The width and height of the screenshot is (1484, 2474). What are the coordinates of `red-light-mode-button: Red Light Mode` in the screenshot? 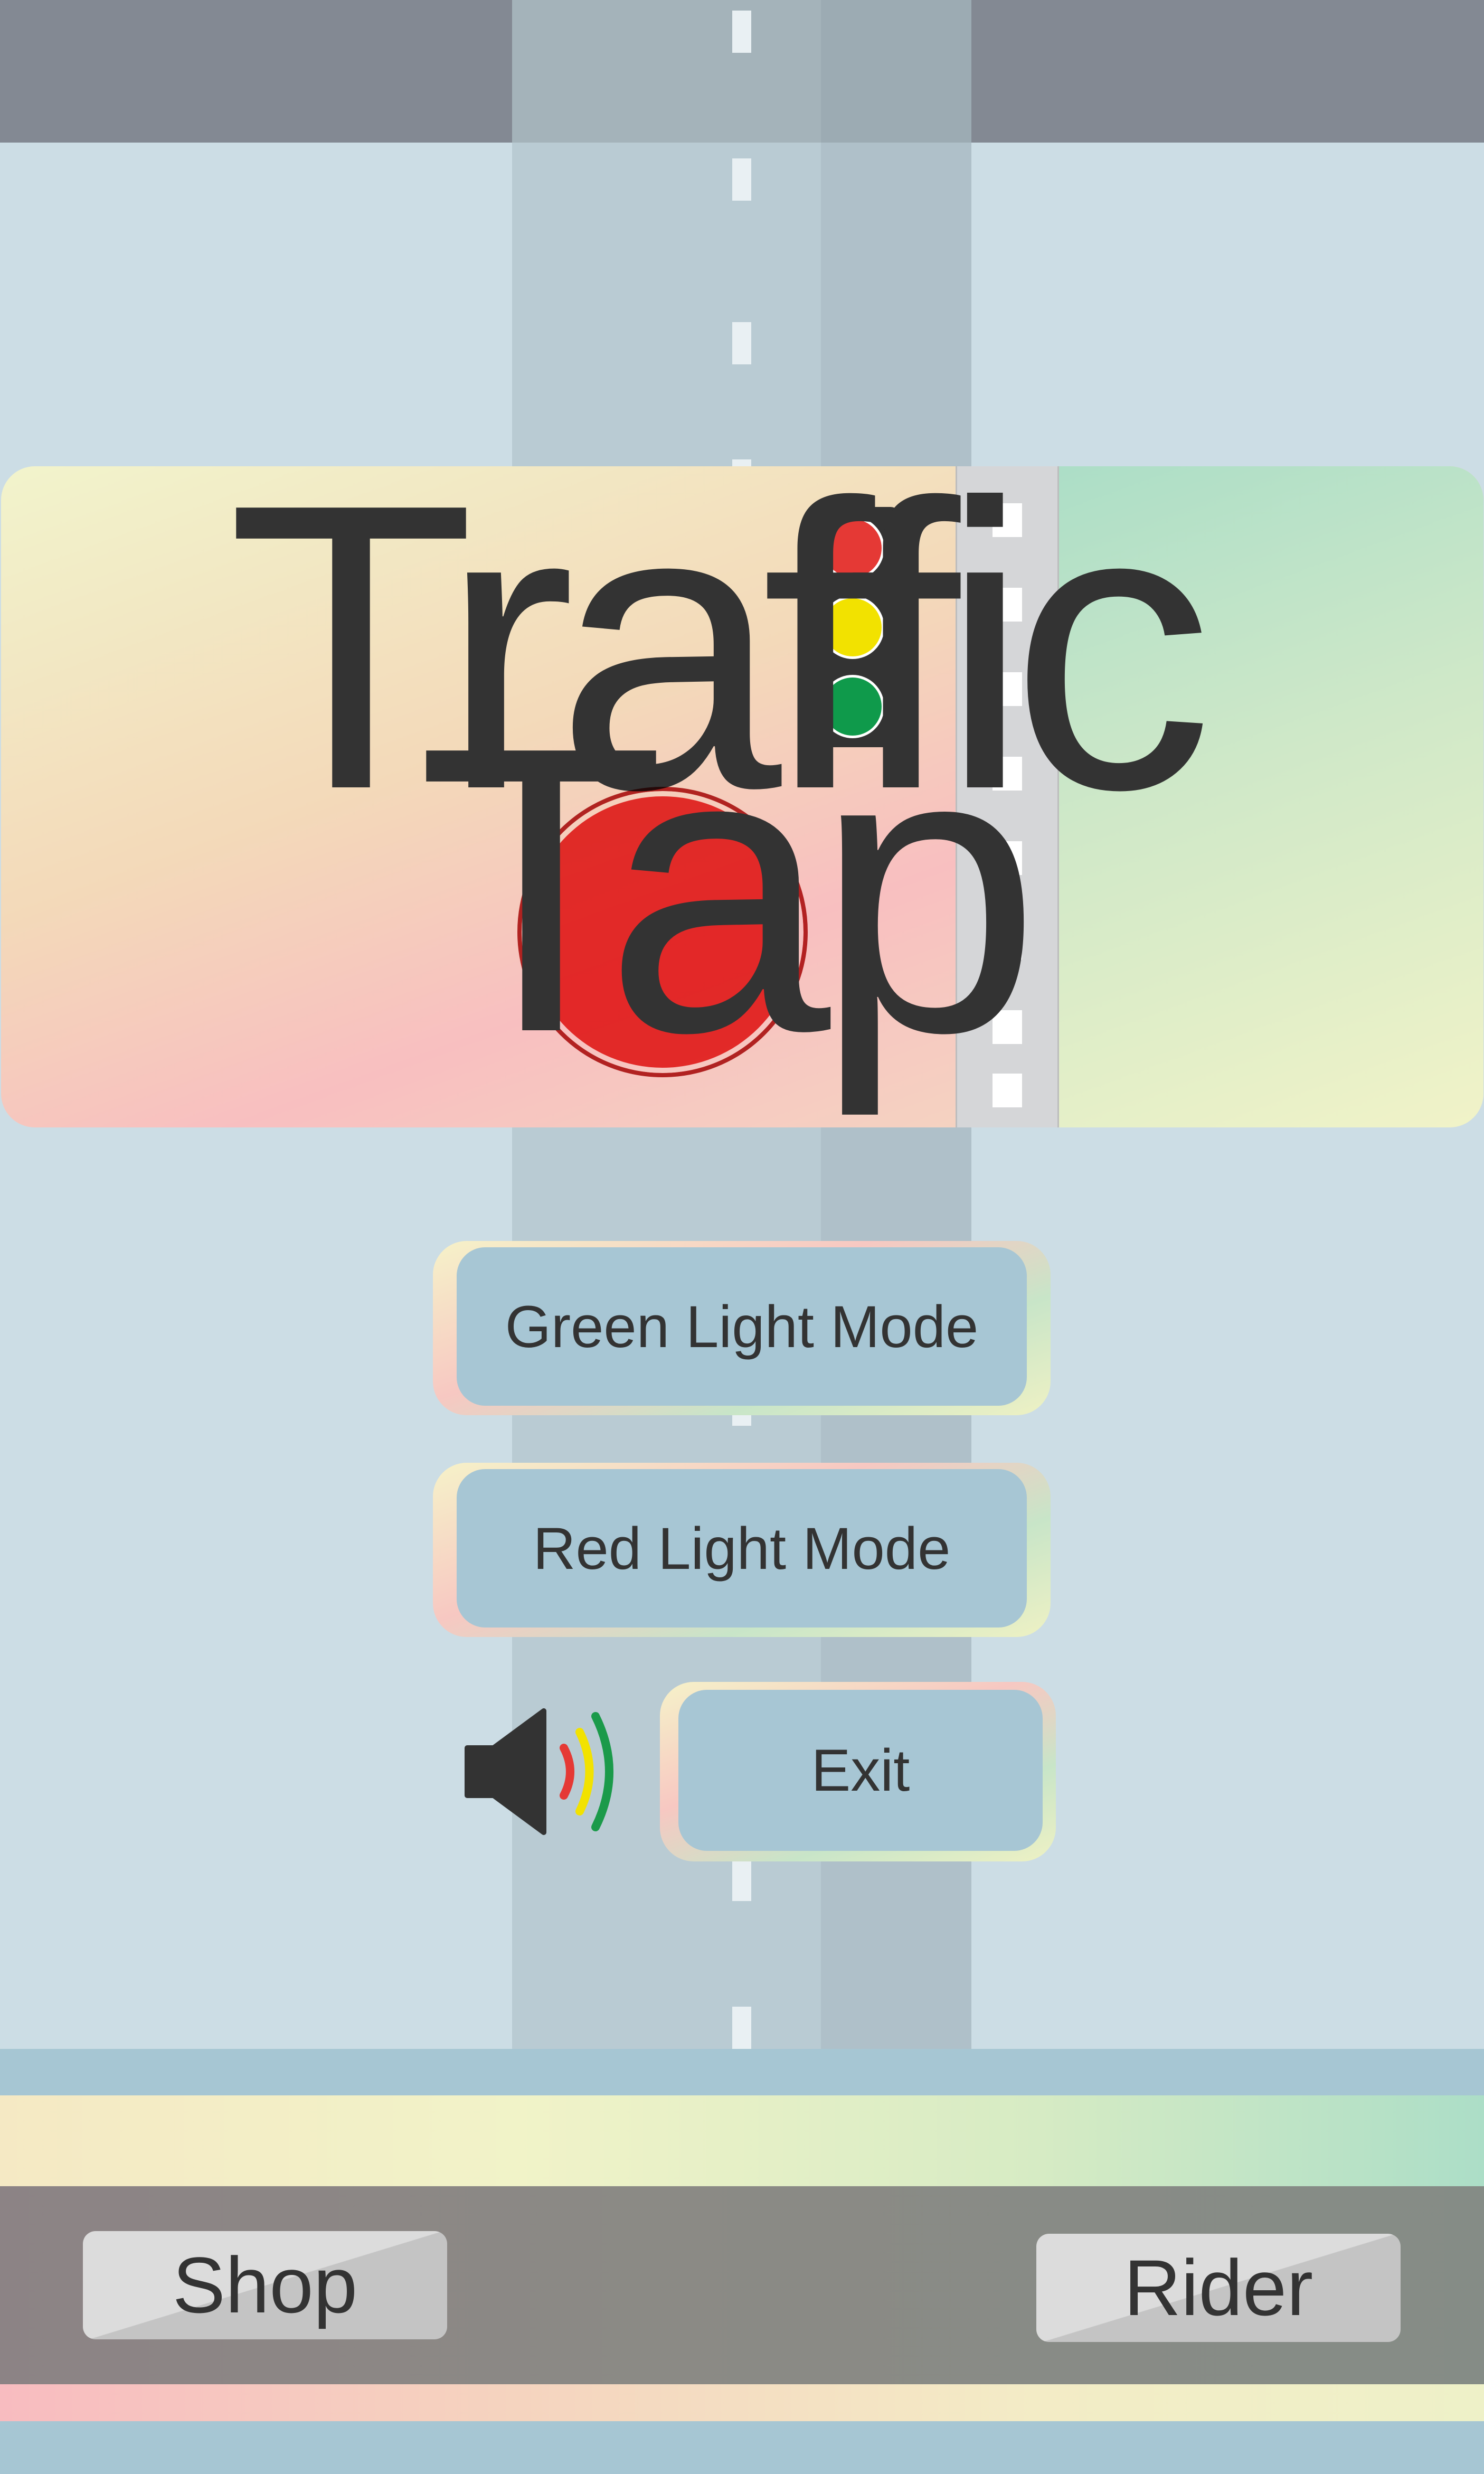 It's located at (742, 1548).